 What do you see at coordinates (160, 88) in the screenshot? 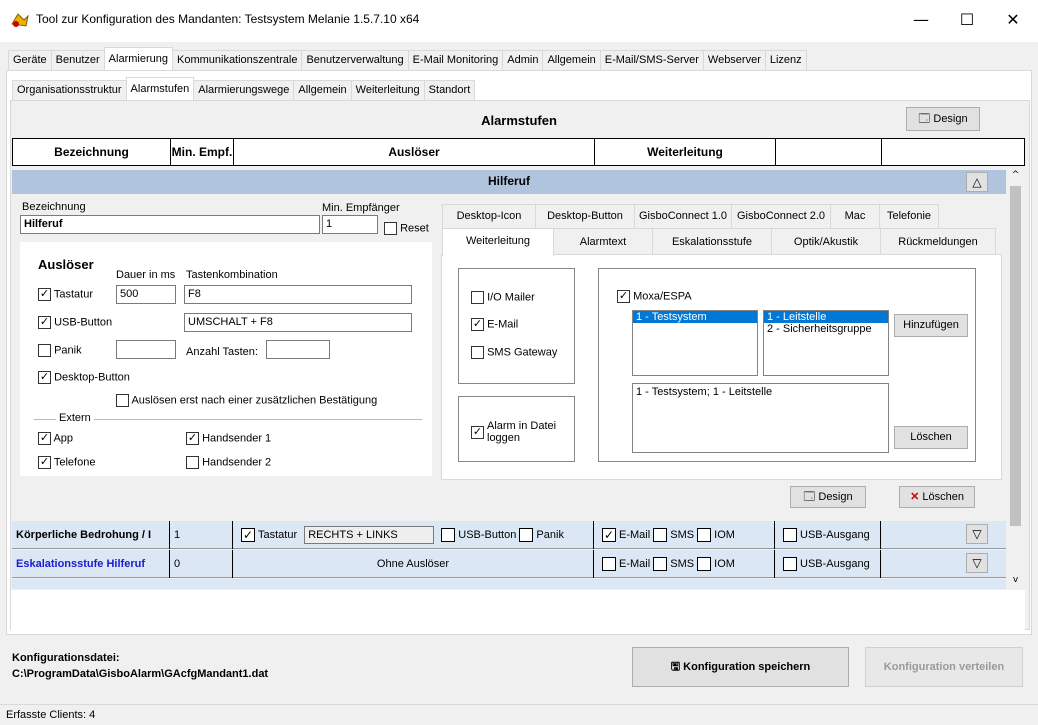
I see `tab-alarmstufen: Alarmstufen` at bounding box center [160, 88].